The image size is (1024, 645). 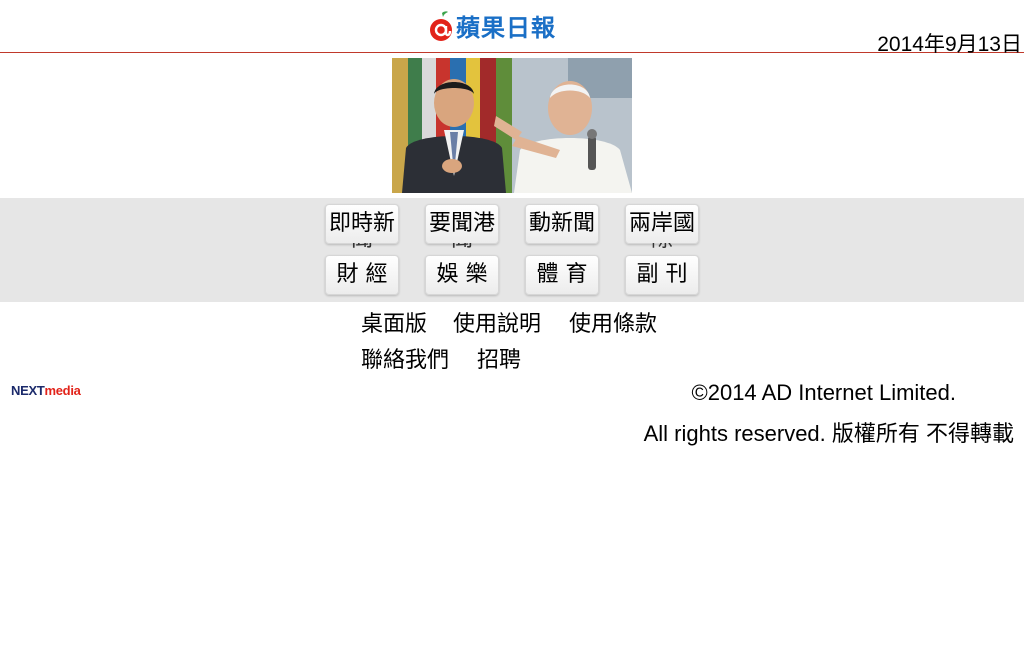 I want to click on nav-label: 即時新, so click(x=361, y=223).